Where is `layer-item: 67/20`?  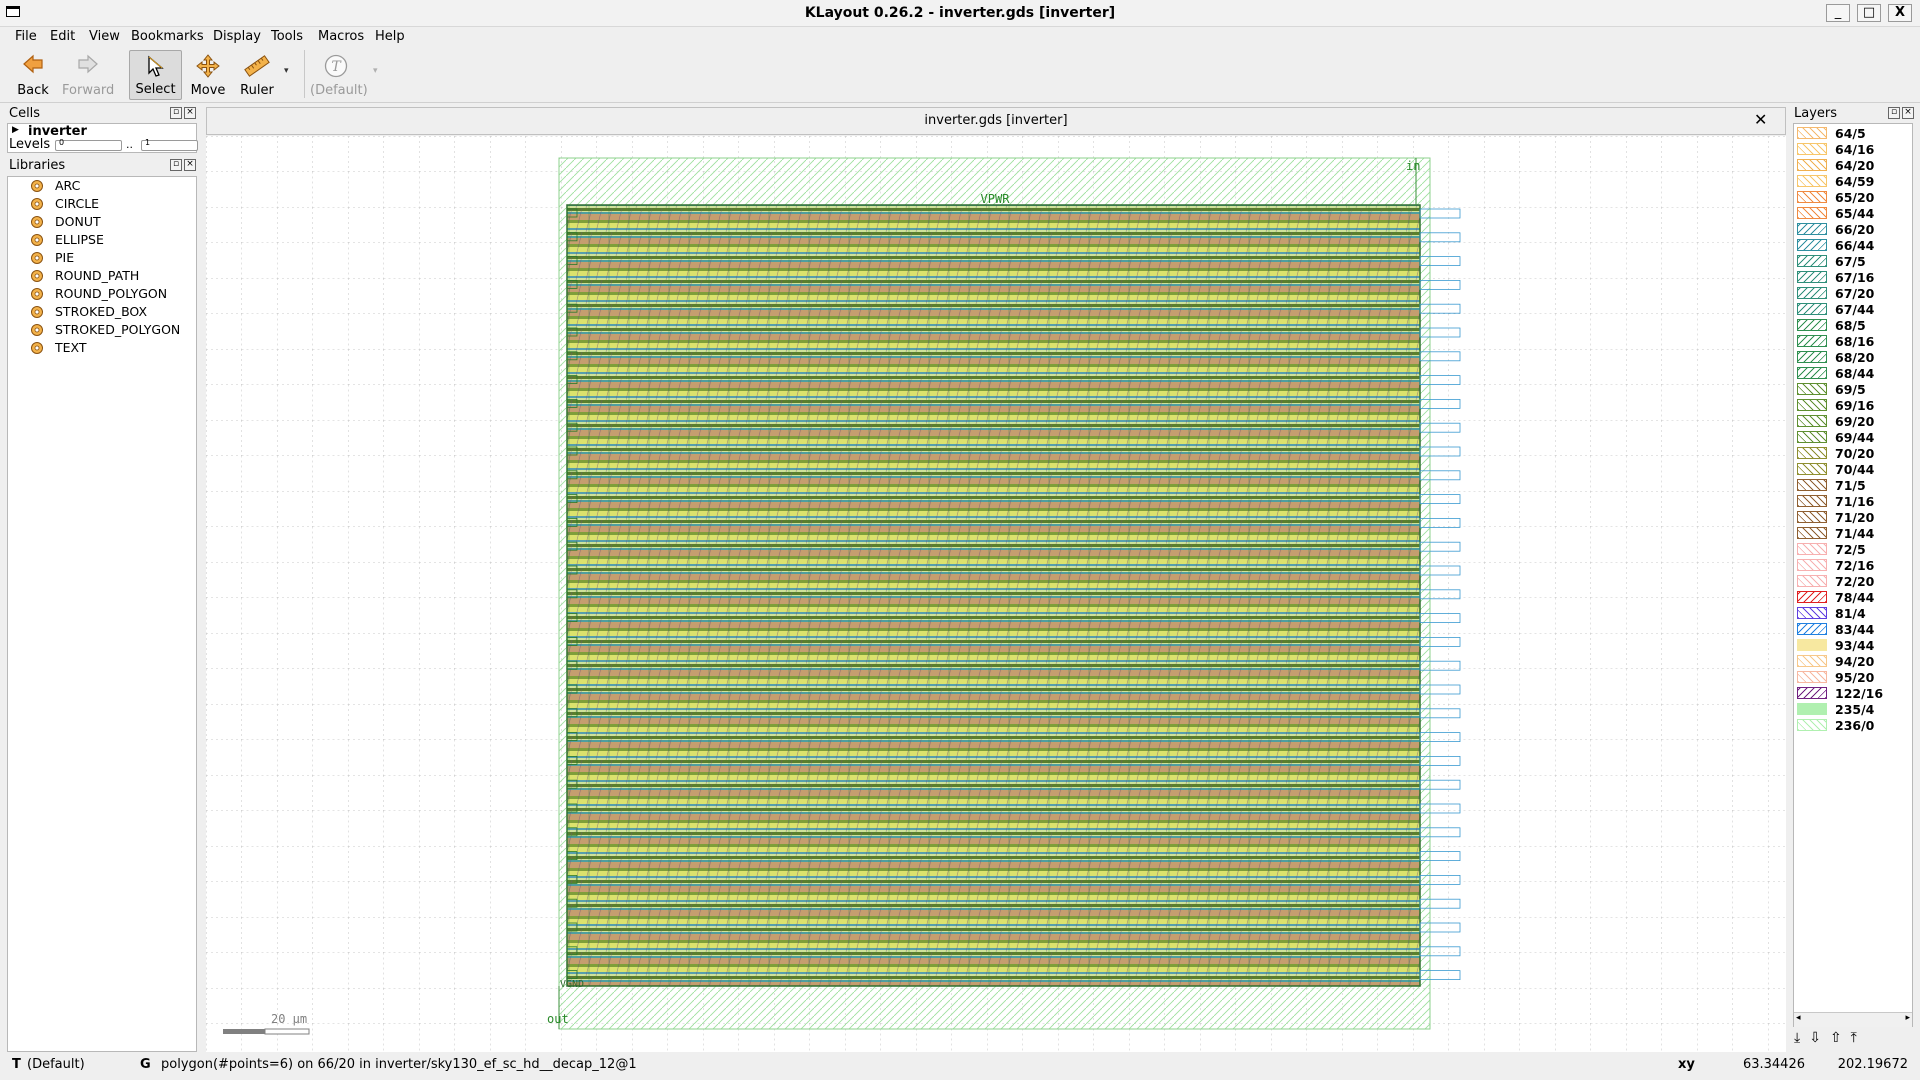 layer-item: 67/20 is located at coordinates (1852, 293).